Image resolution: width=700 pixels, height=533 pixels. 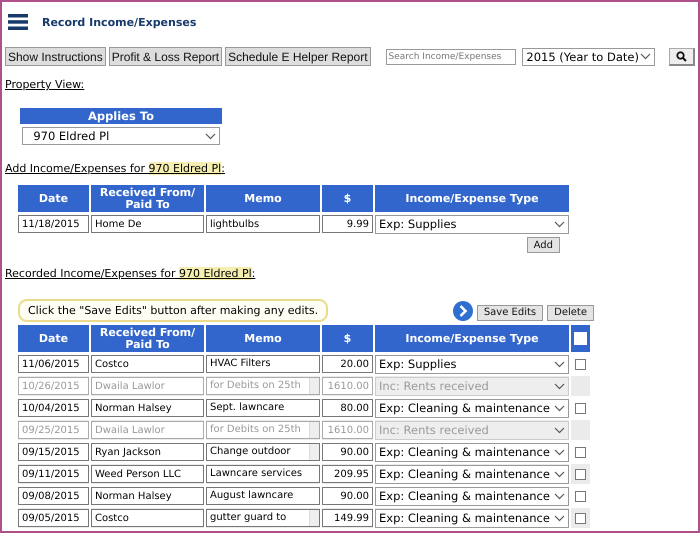 I want to click on report-button: Profit & Loss Report, so click(x=165, y=56).